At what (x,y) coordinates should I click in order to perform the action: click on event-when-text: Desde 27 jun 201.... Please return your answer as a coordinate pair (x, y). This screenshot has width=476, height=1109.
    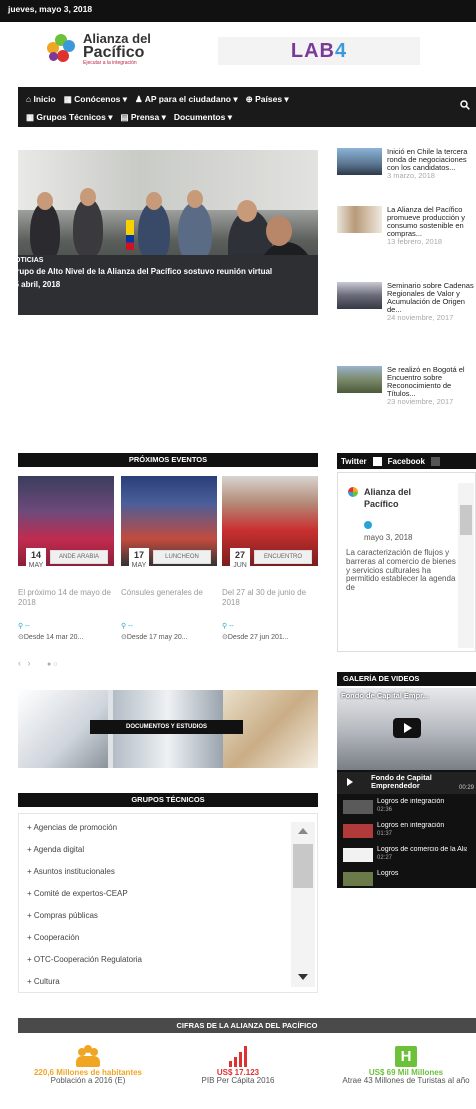
    Looking at the image, I should click on (258, 637).